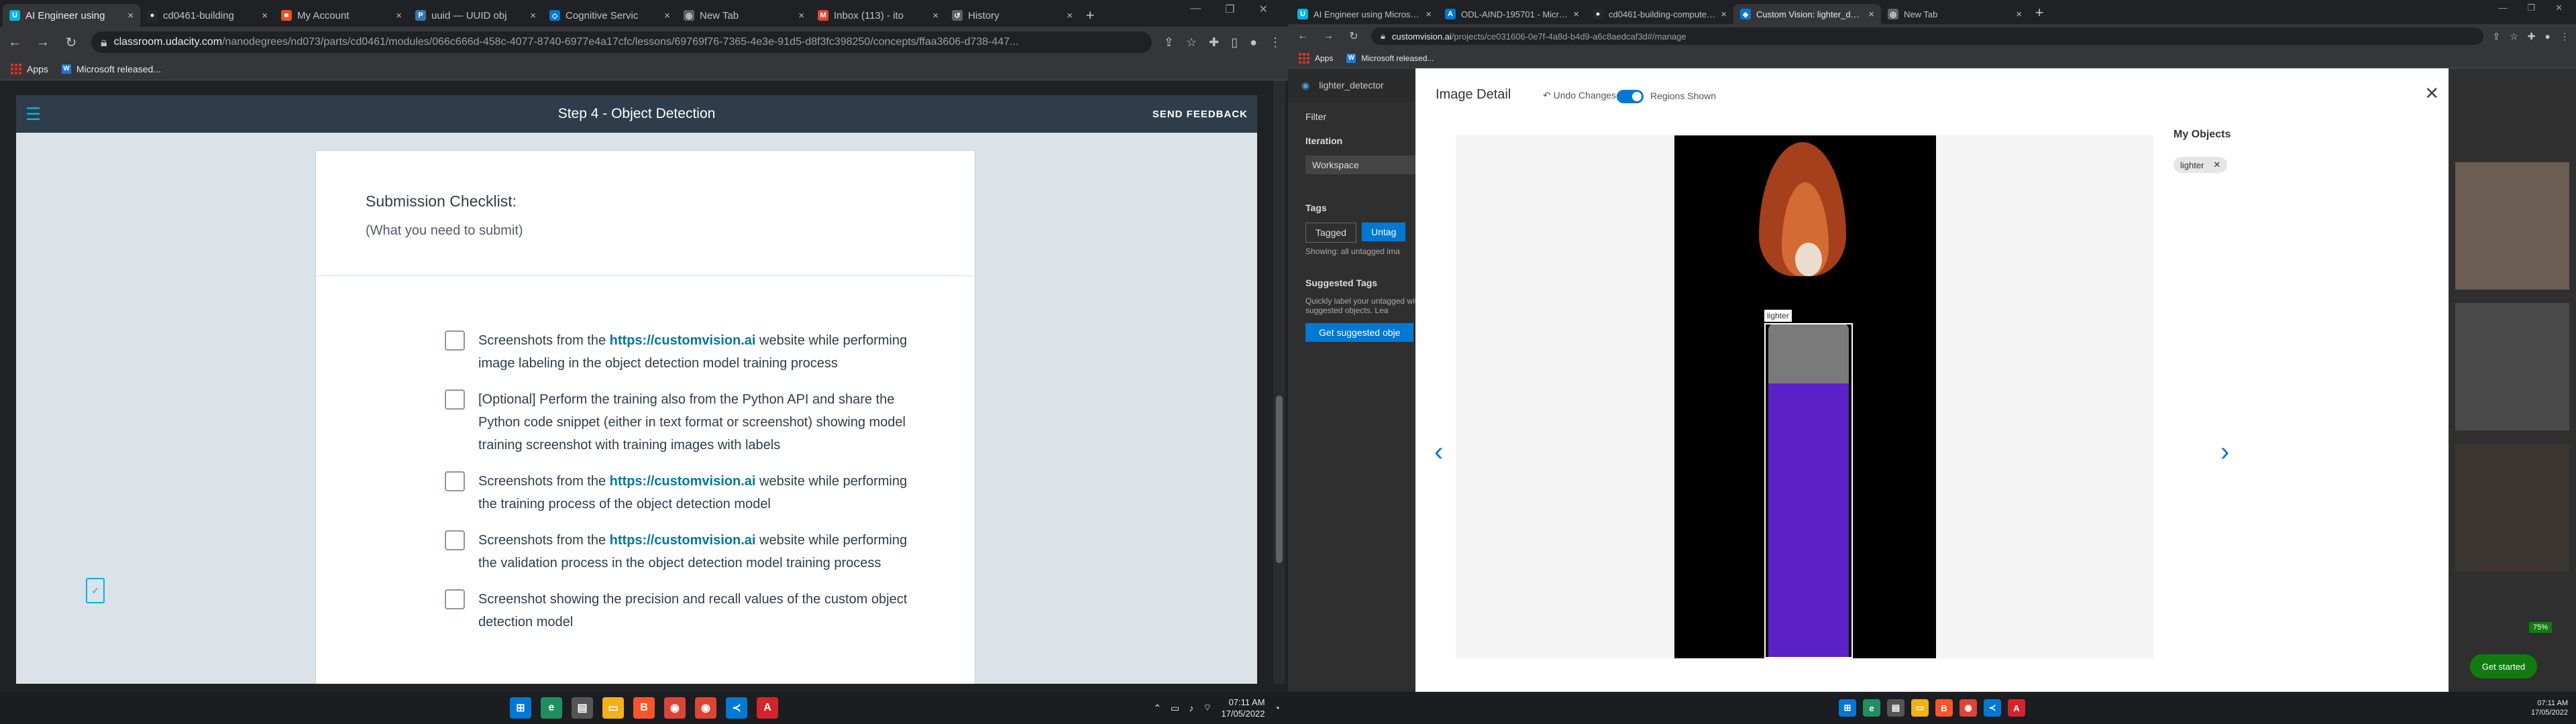 The height and width of the screenshot is (724, 2576). What do you see at coordinates (207, 15) in the screenshot?
I see `tab-github: ● cd0461-building ×` at bounding box center [207, 15].